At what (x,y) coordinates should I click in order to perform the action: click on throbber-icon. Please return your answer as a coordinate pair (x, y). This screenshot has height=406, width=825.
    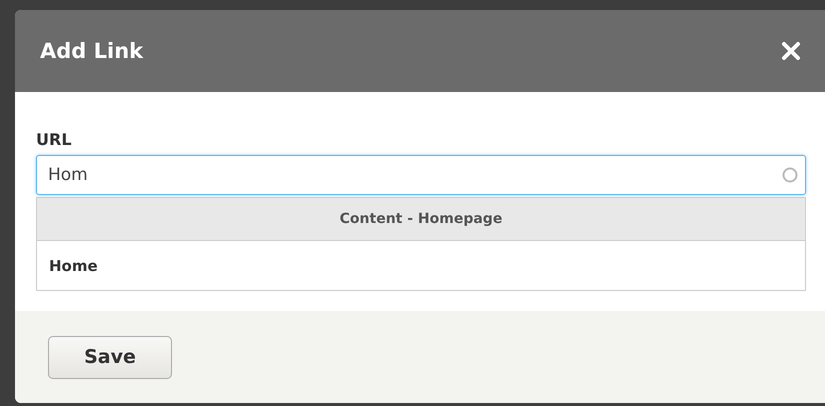
    Looking at the image, I should click on (790, 175).